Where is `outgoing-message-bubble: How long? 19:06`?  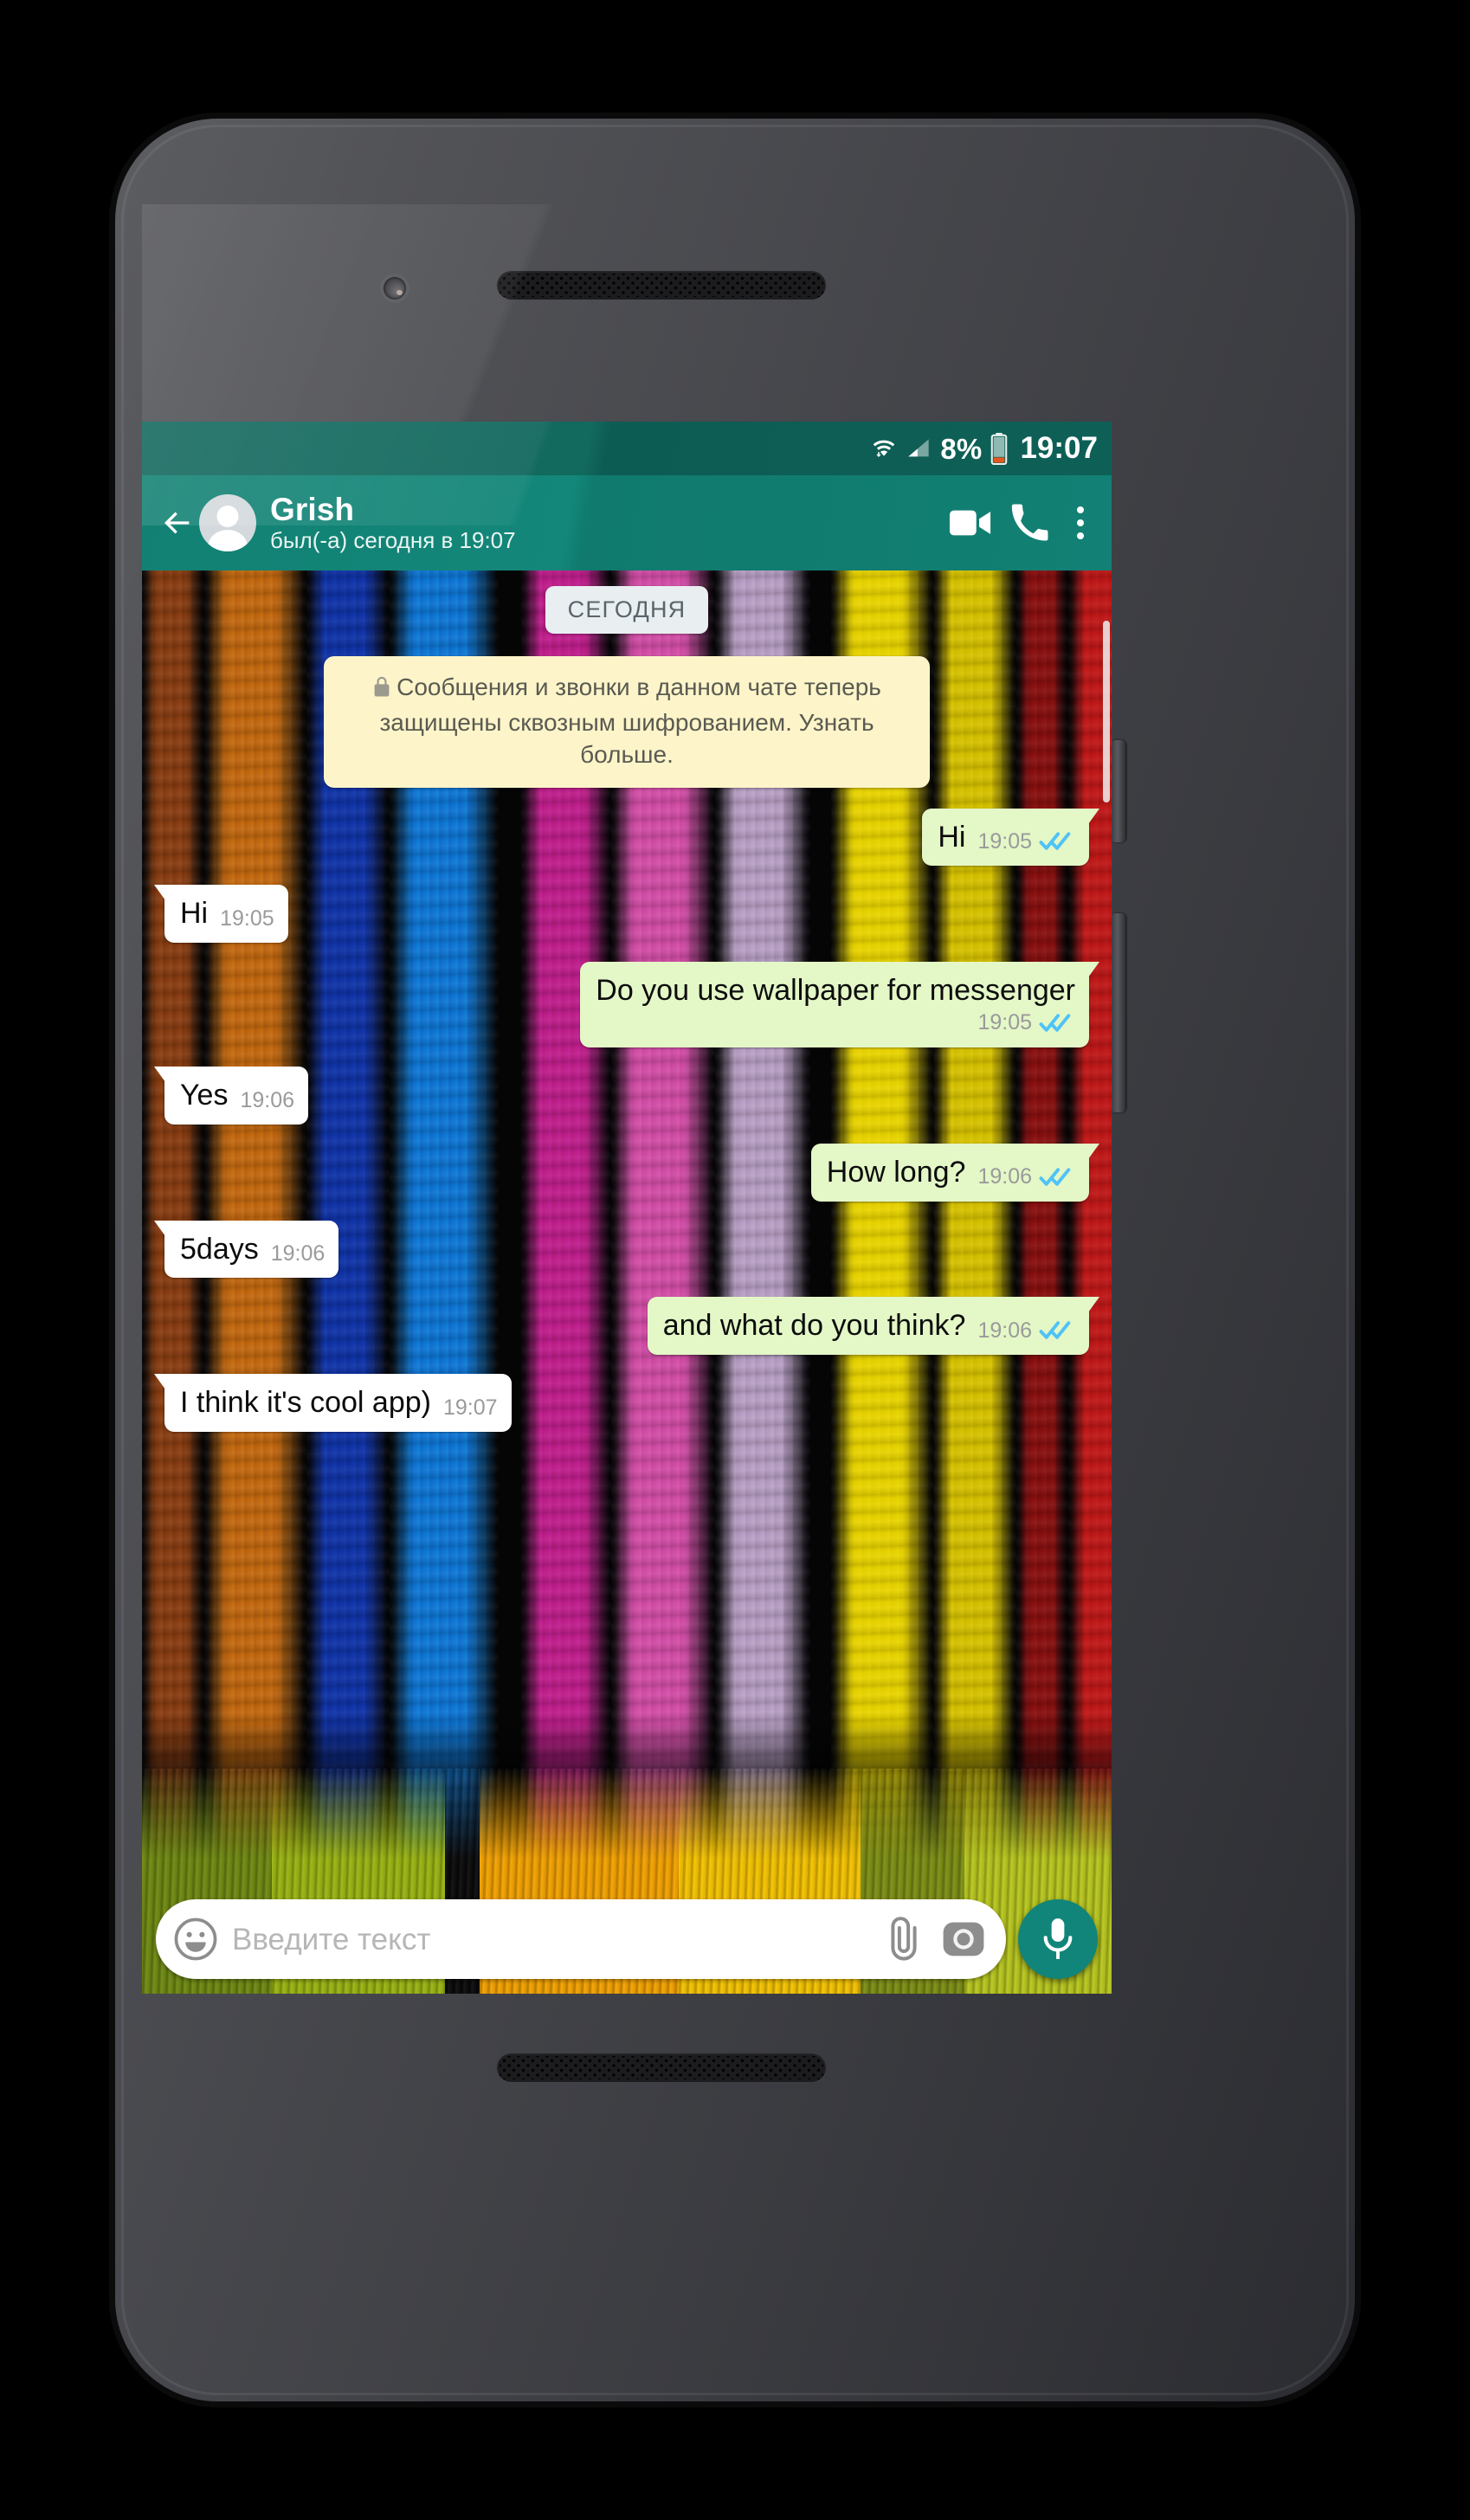
outgoing-message-bubble: How long? 19:06 is located at coordinates (955, 1172).